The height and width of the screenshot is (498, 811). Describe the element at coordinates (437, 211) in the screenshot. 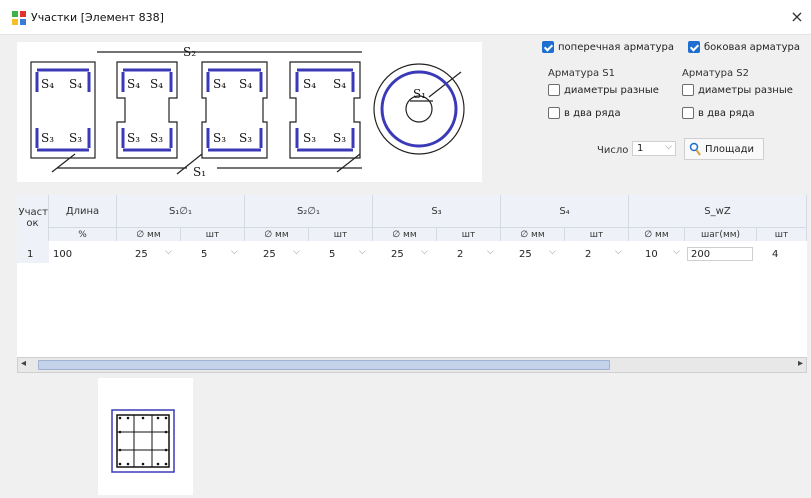

I see `header-s3: S₃` at that location.